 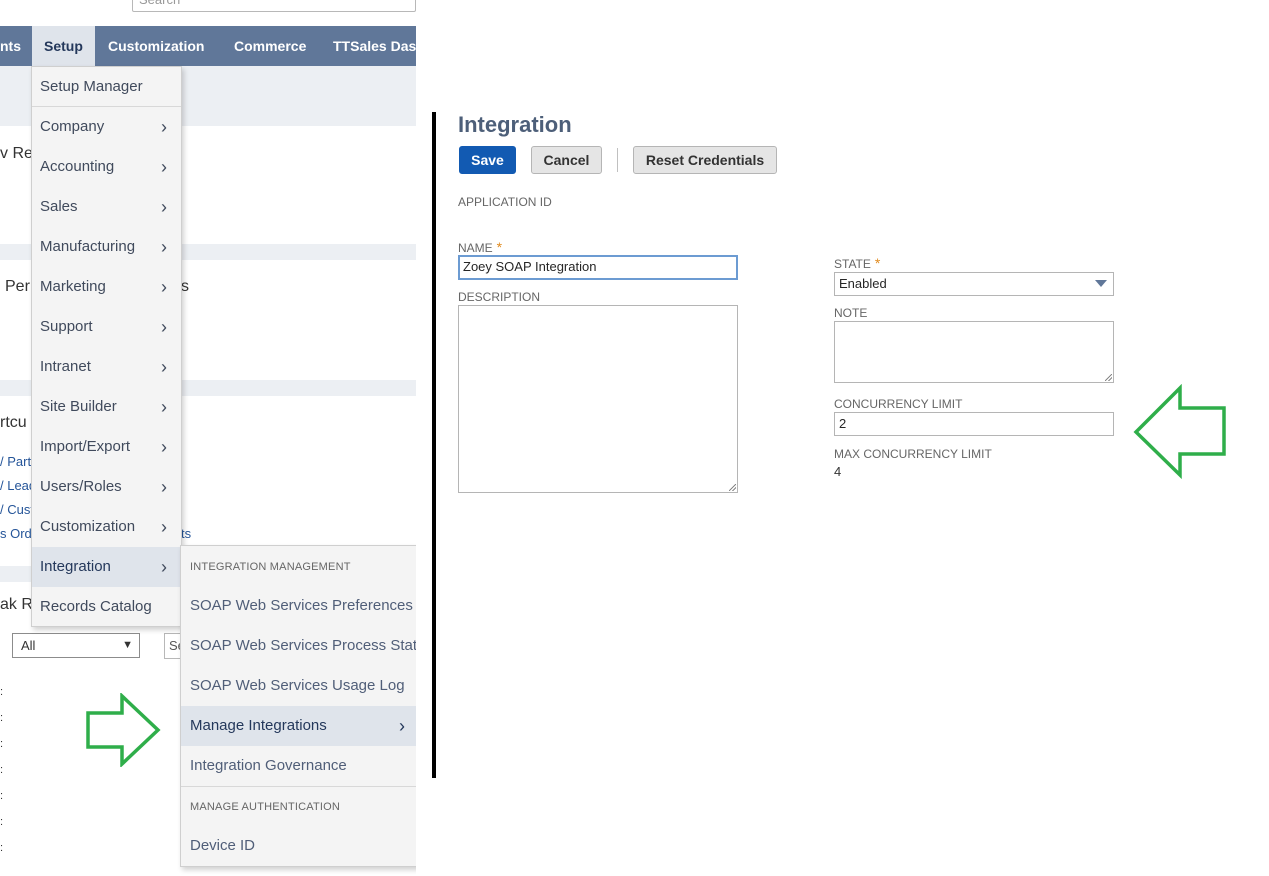 I want to click on menu-item-label: Import/Export, so click(x=85, y=446).